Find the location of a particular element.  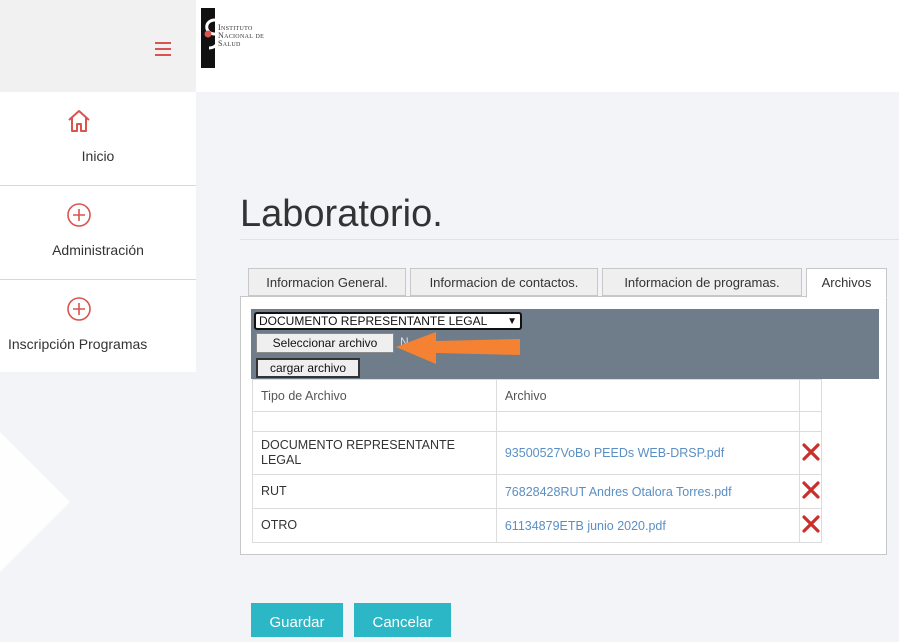

tab-informacion-programas: Informacion de programas. is located at coordinates (702, 282).